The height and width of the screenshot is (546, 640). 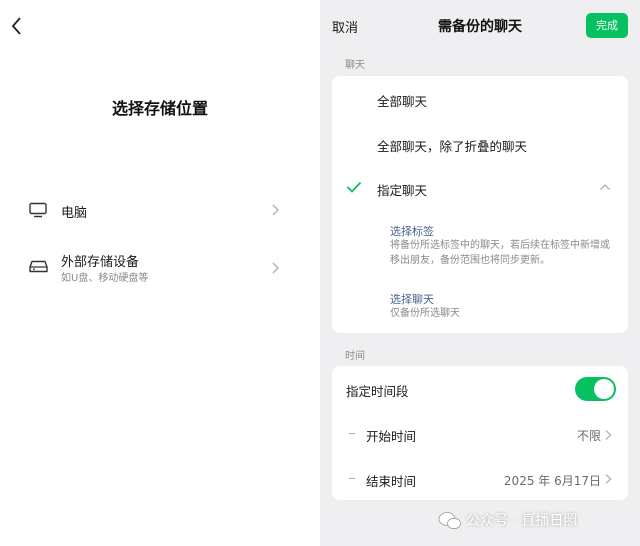 What do you see at coordinates (588, 436) in the screenshot?
I see `start-time-value: 不限` at bounding box center [588, 436].